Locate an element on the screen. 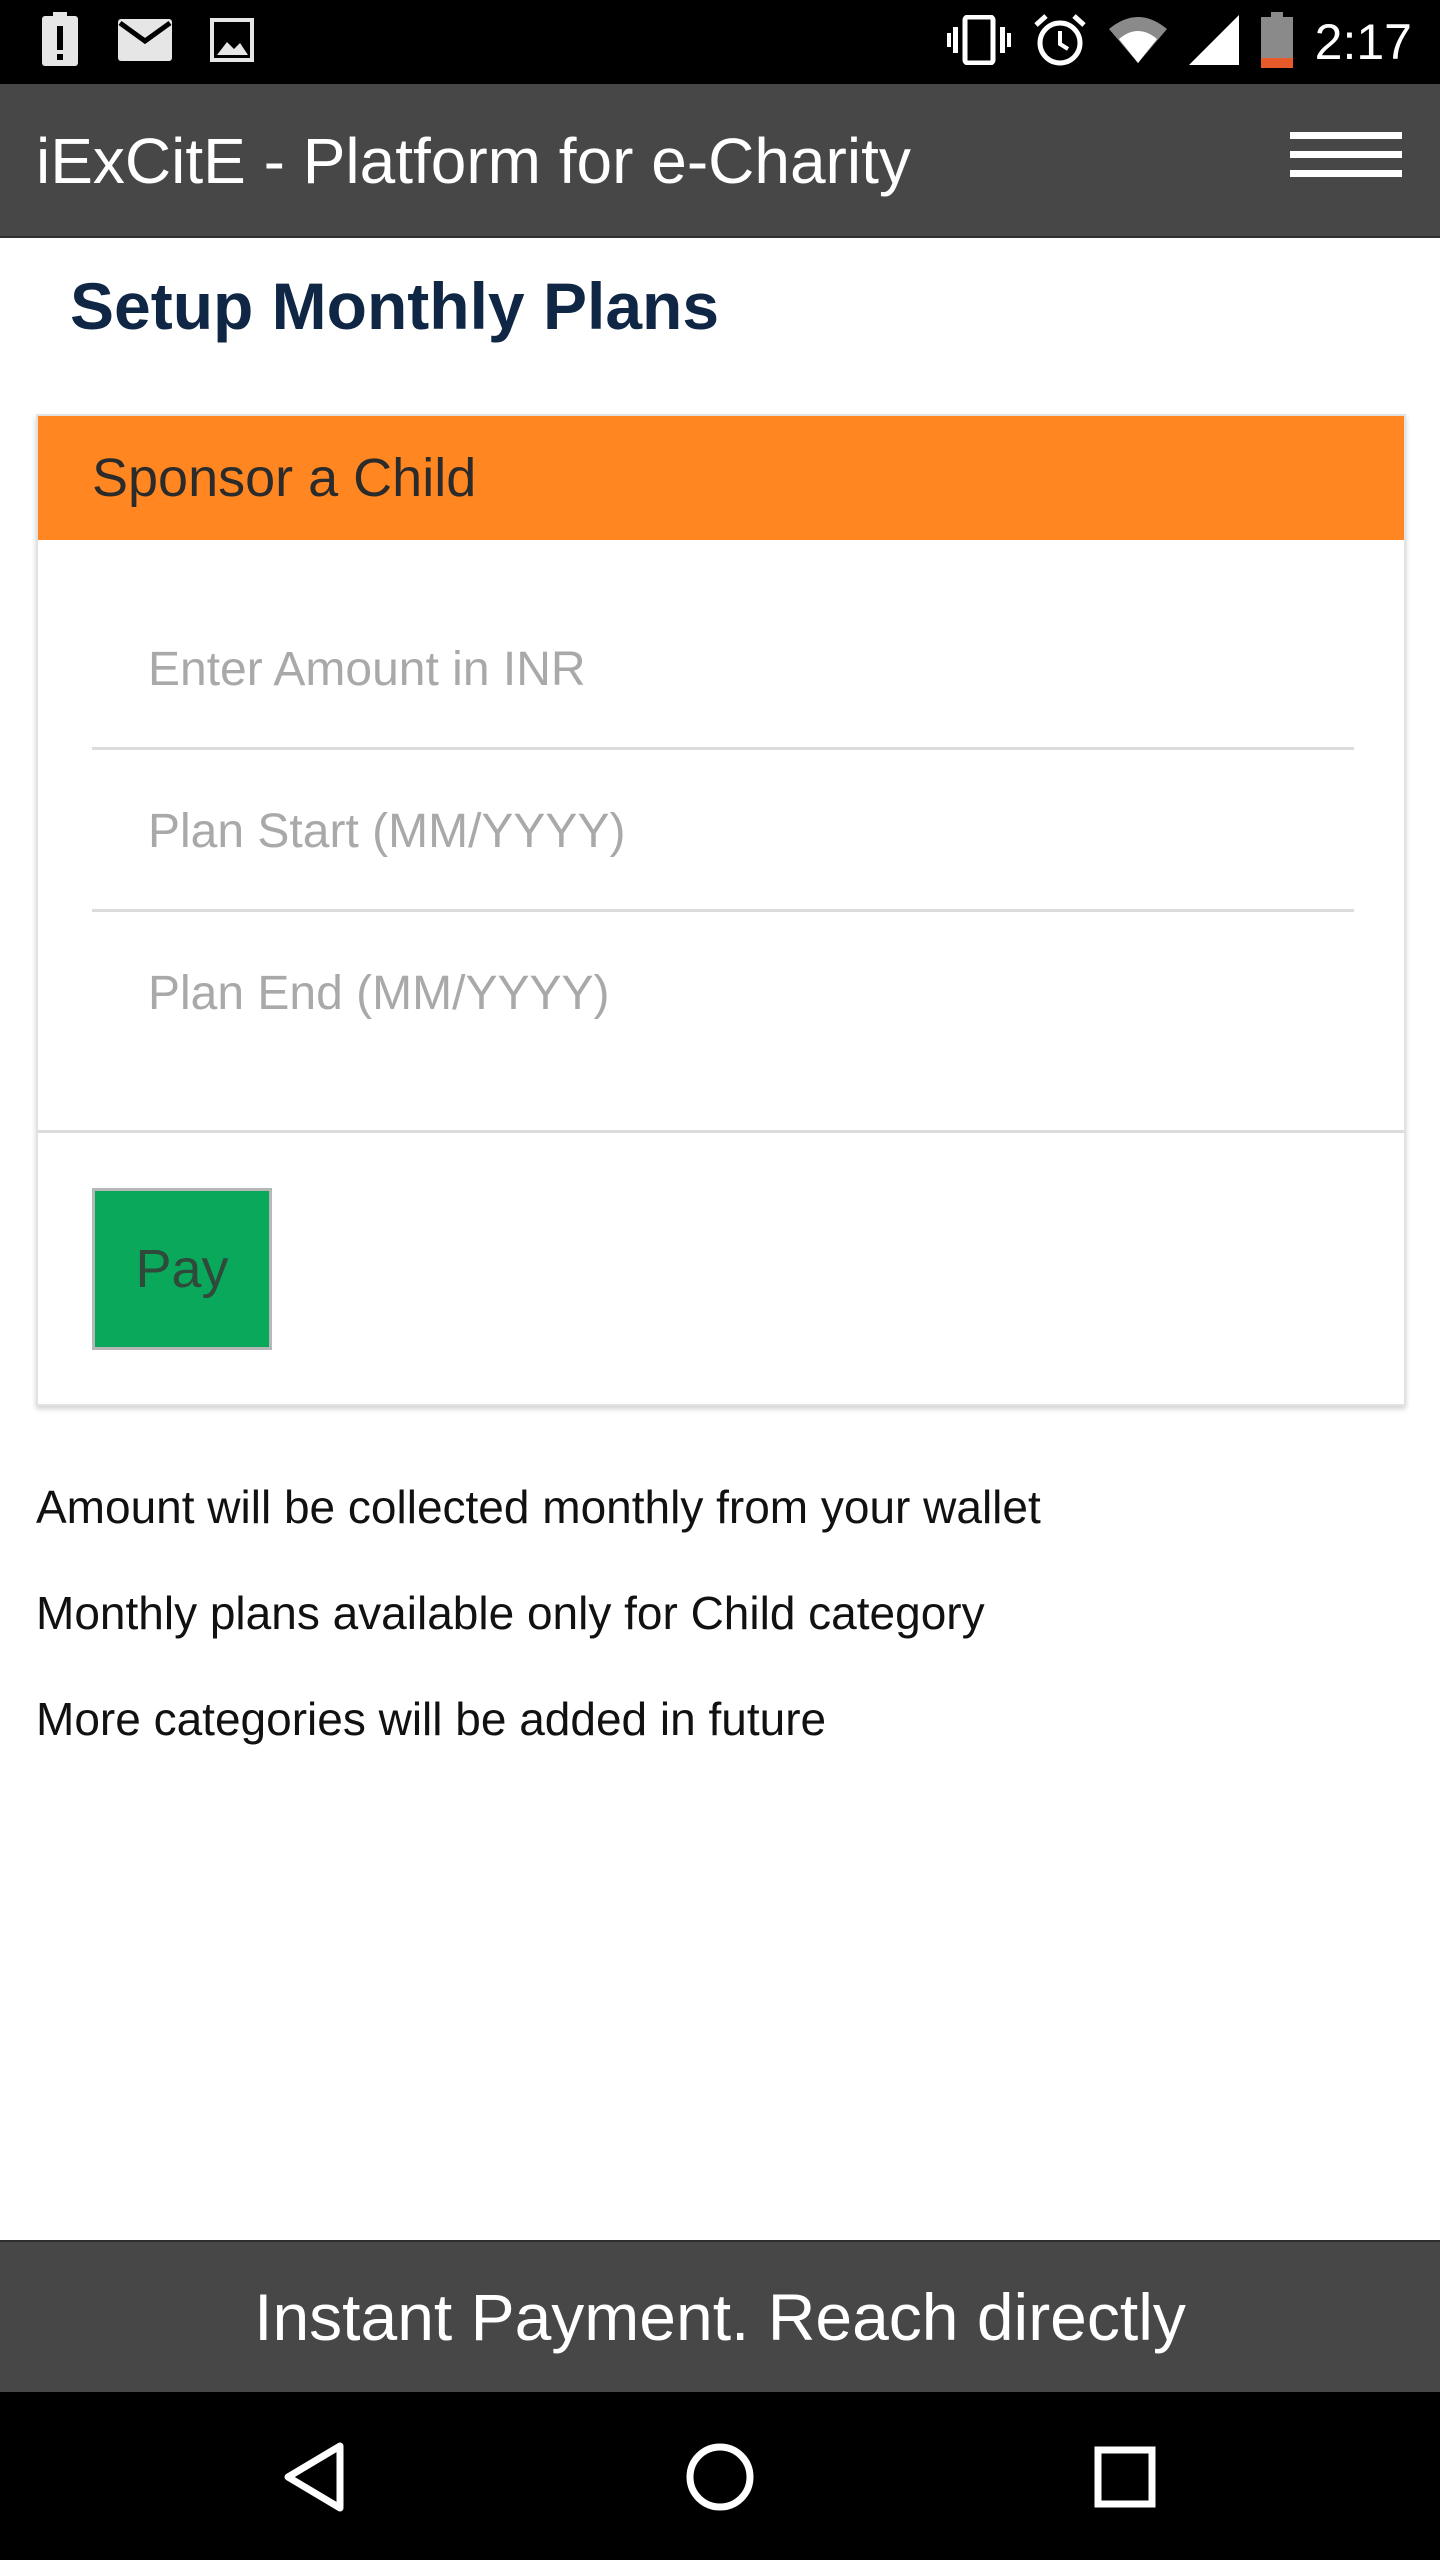  pay-button: Pay is located at coordinates (182, 1269).